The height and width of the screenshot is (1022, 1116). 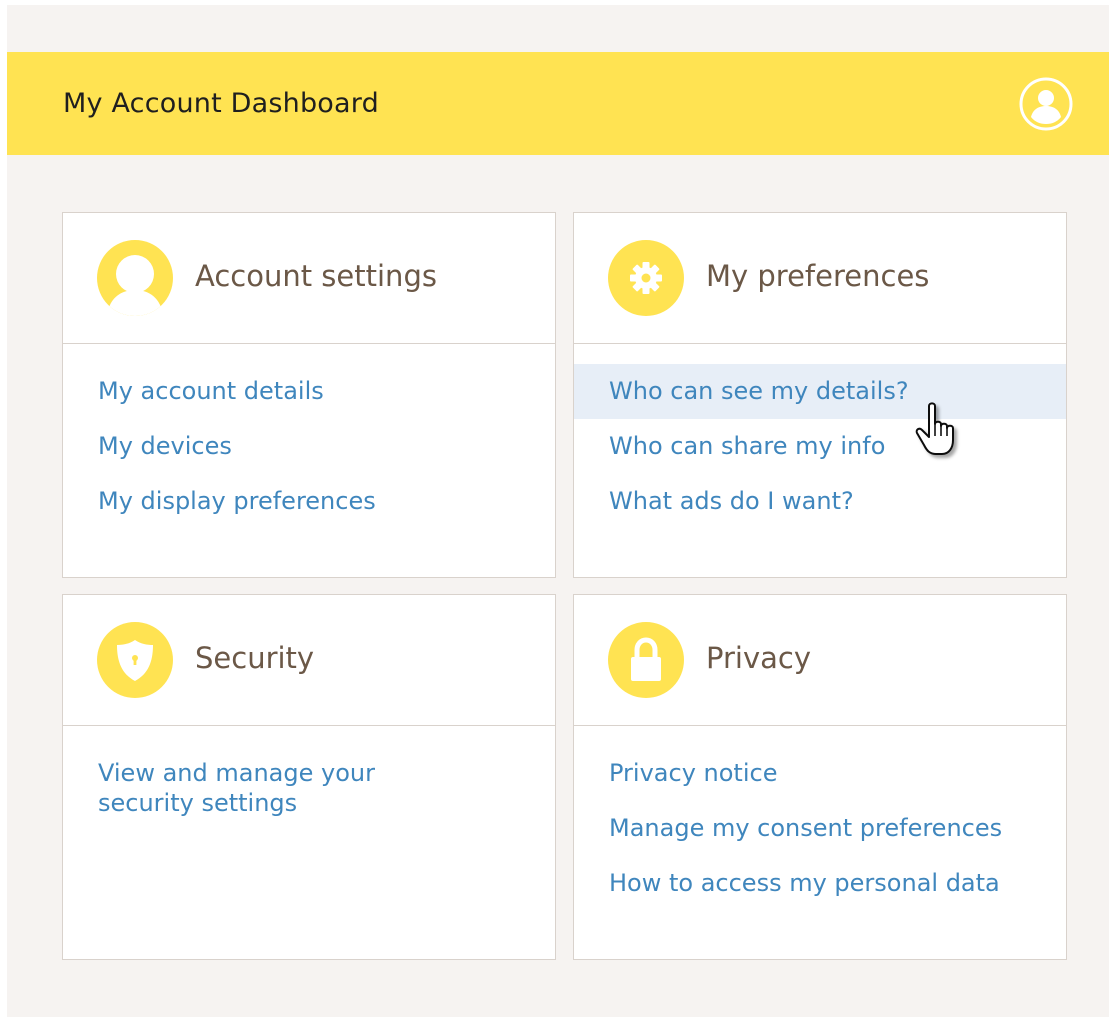 I want to click on card-title: Account settings, so click(x=316, y=276).